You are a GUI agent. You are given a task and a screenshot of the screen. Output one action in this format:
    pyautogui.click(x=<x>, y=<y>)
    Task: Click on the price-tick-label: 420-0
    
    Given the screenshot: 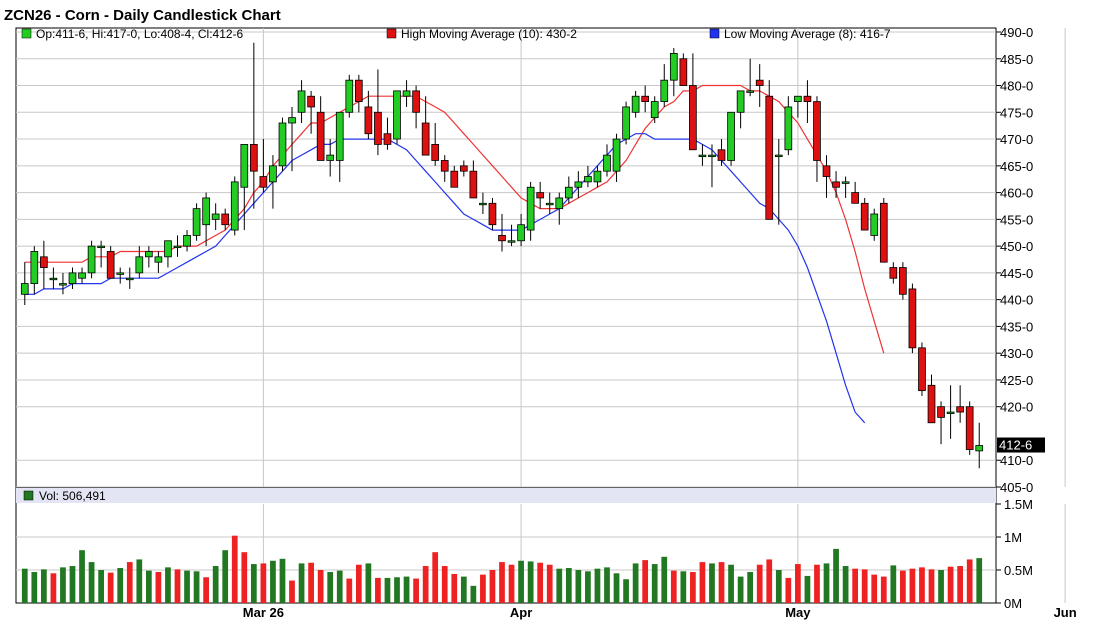 What is the action you would take?
    pyautogui.click(x=1016, y=407)
    